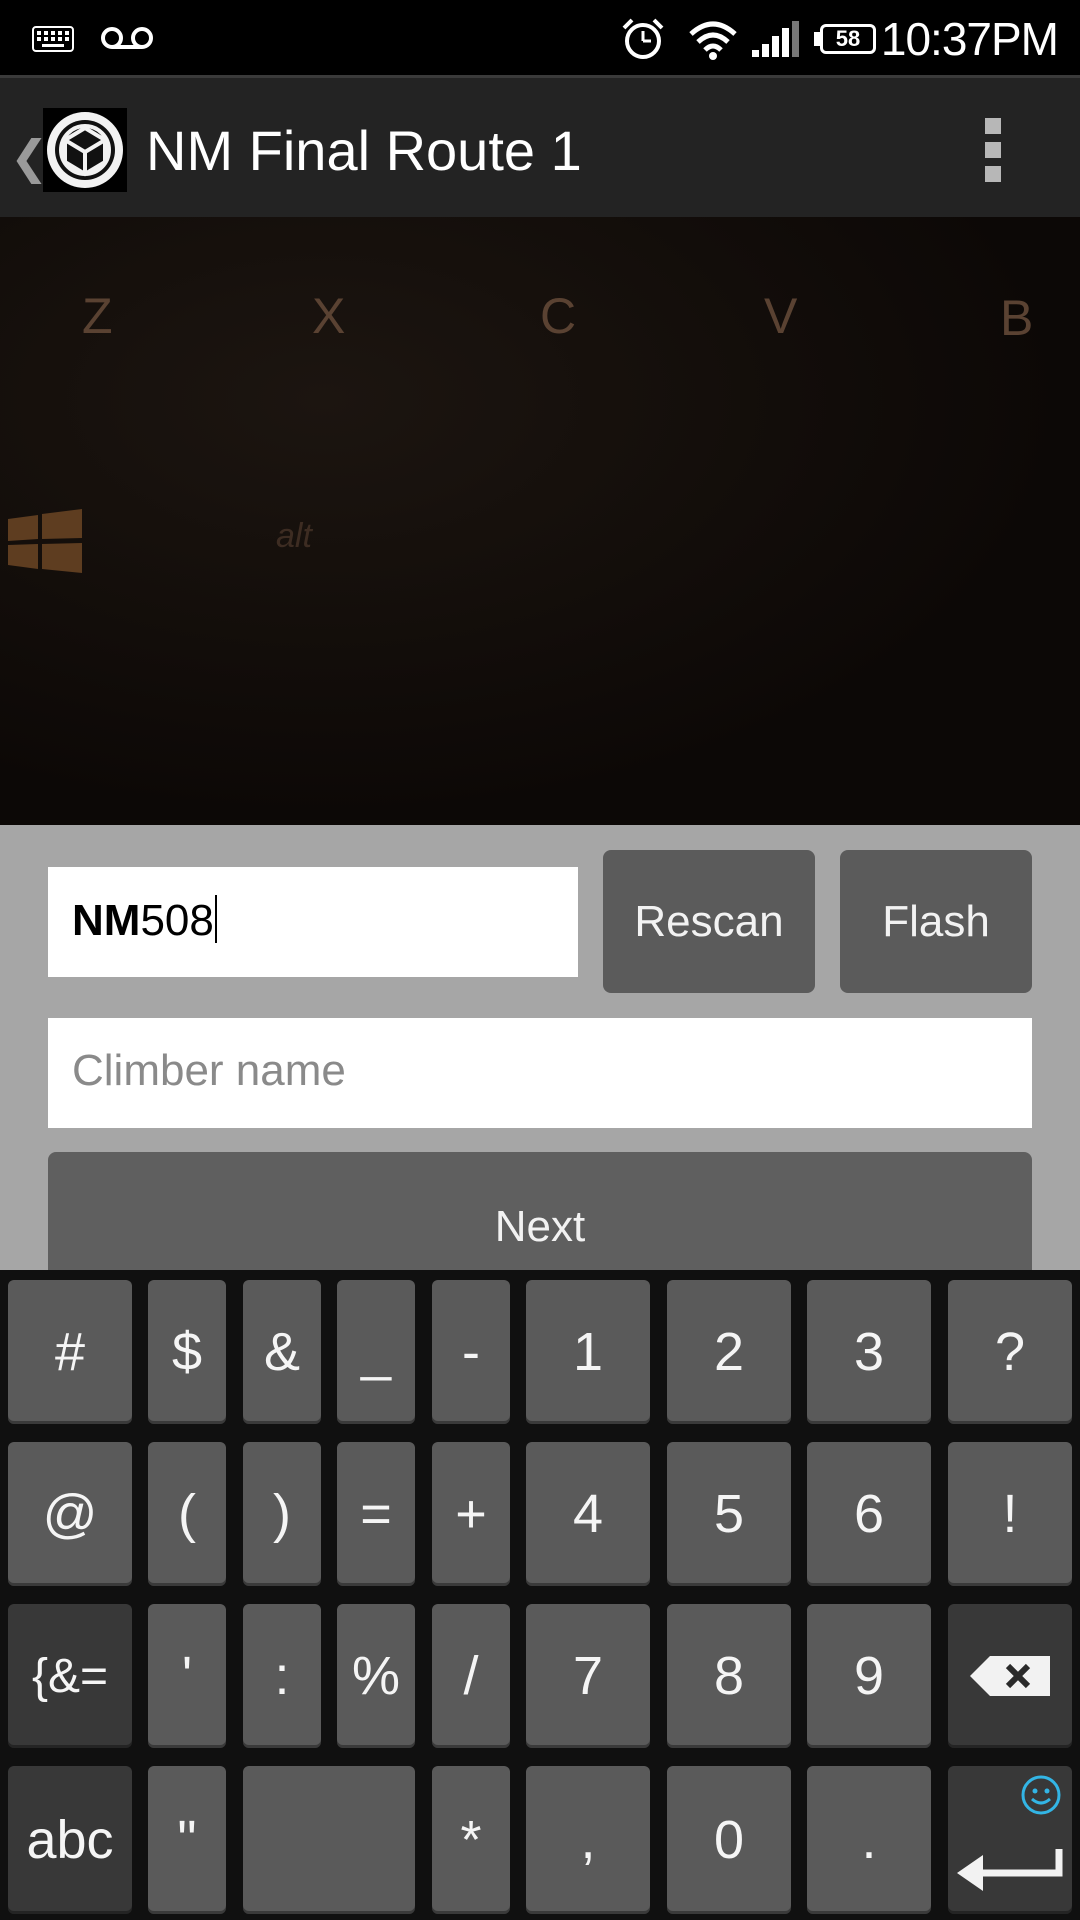  I want to click on key-equals: =, so click(376, 1514).